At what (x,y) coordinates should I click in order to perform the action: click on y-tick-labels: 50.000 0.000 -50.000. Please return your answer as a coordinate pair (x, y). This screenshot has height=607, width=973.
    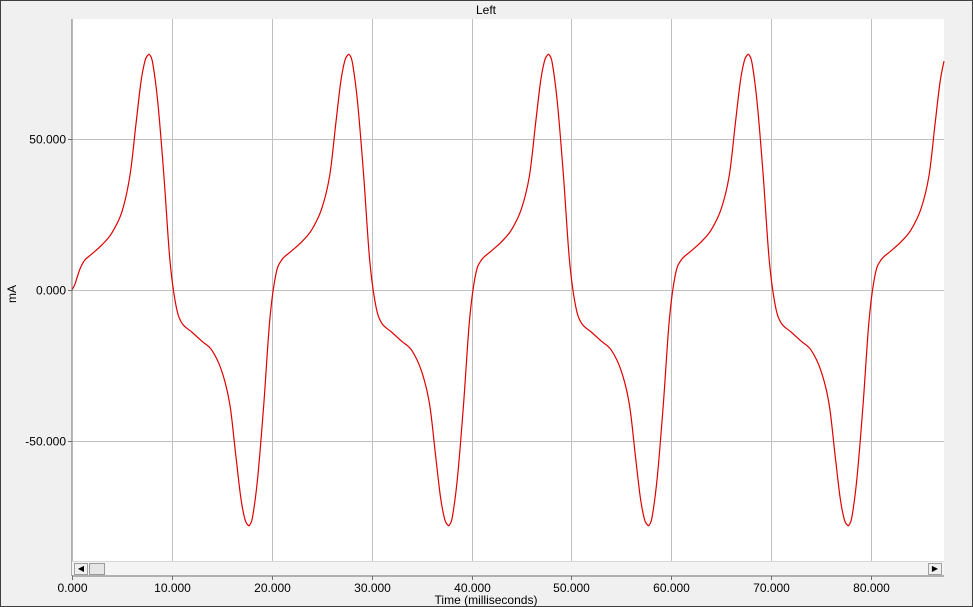
    Looking at the image, I should click on (45, 291).